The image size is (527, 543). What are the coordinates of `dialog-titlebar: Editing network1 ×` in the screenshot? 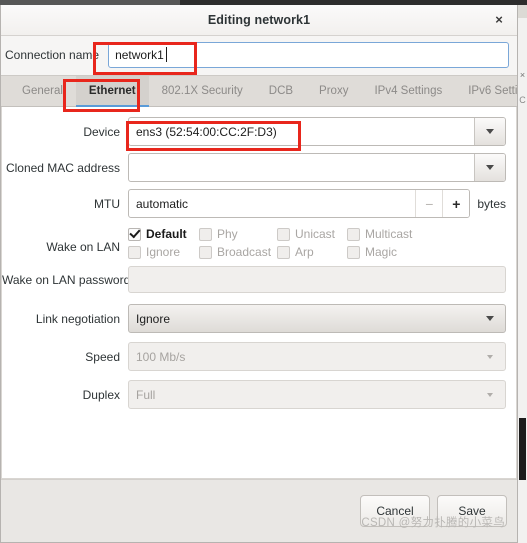 It's located at (259, 20).